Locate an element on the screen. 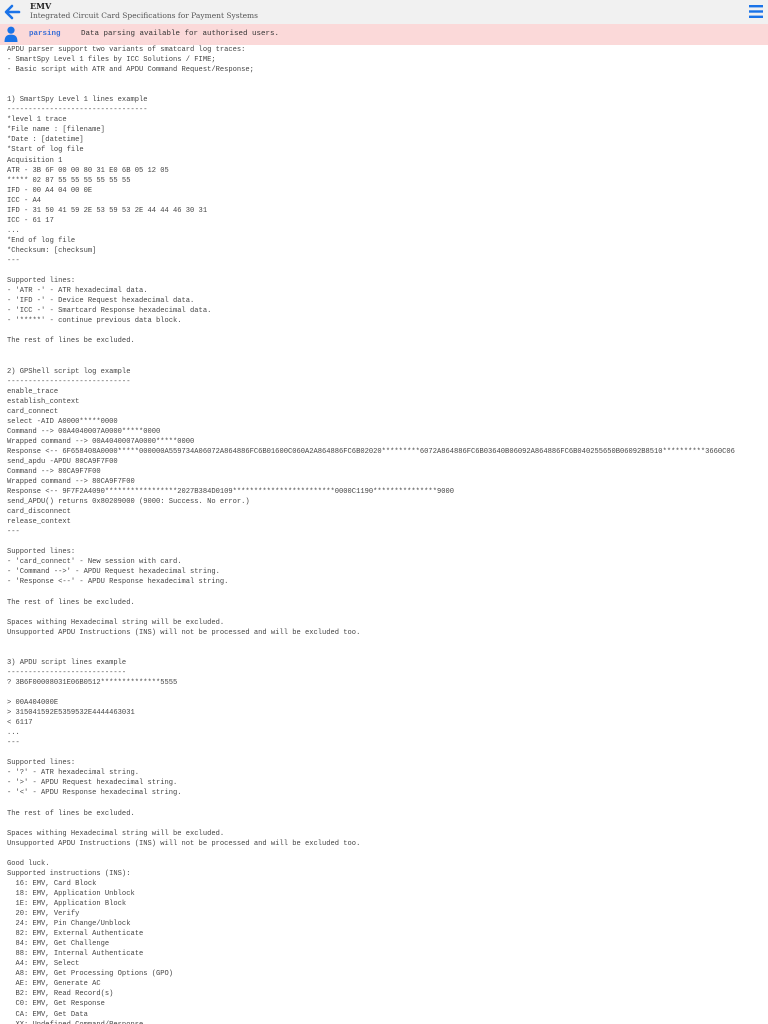  user-icon is located at coordinates (11, 34).